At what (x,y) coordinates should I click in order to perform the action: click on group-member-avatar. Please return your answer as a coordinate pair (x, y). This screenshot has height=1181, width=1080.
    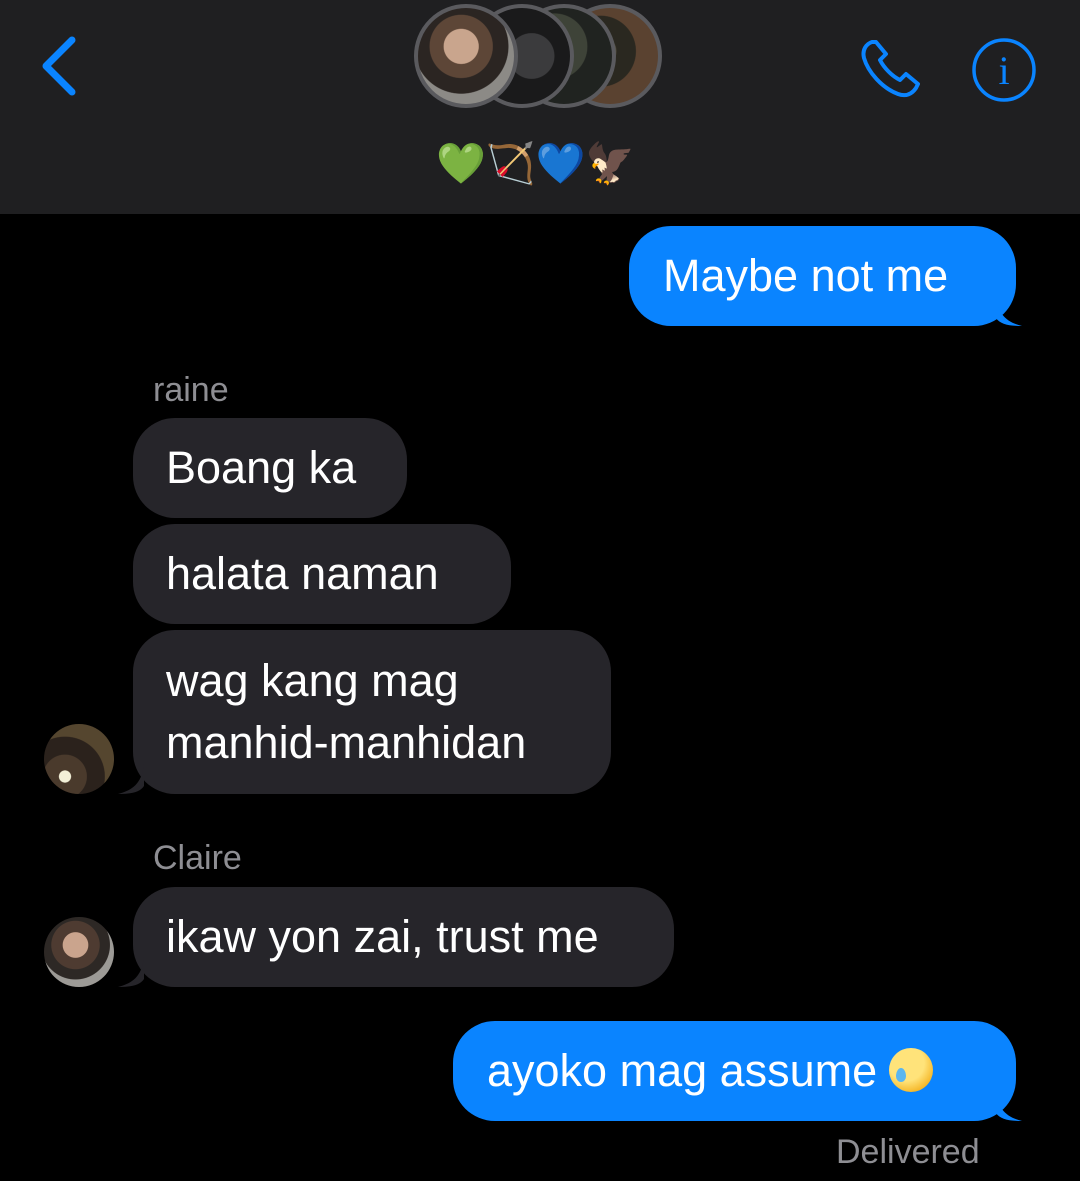
    Looking at the image, I should click on (466, 56).